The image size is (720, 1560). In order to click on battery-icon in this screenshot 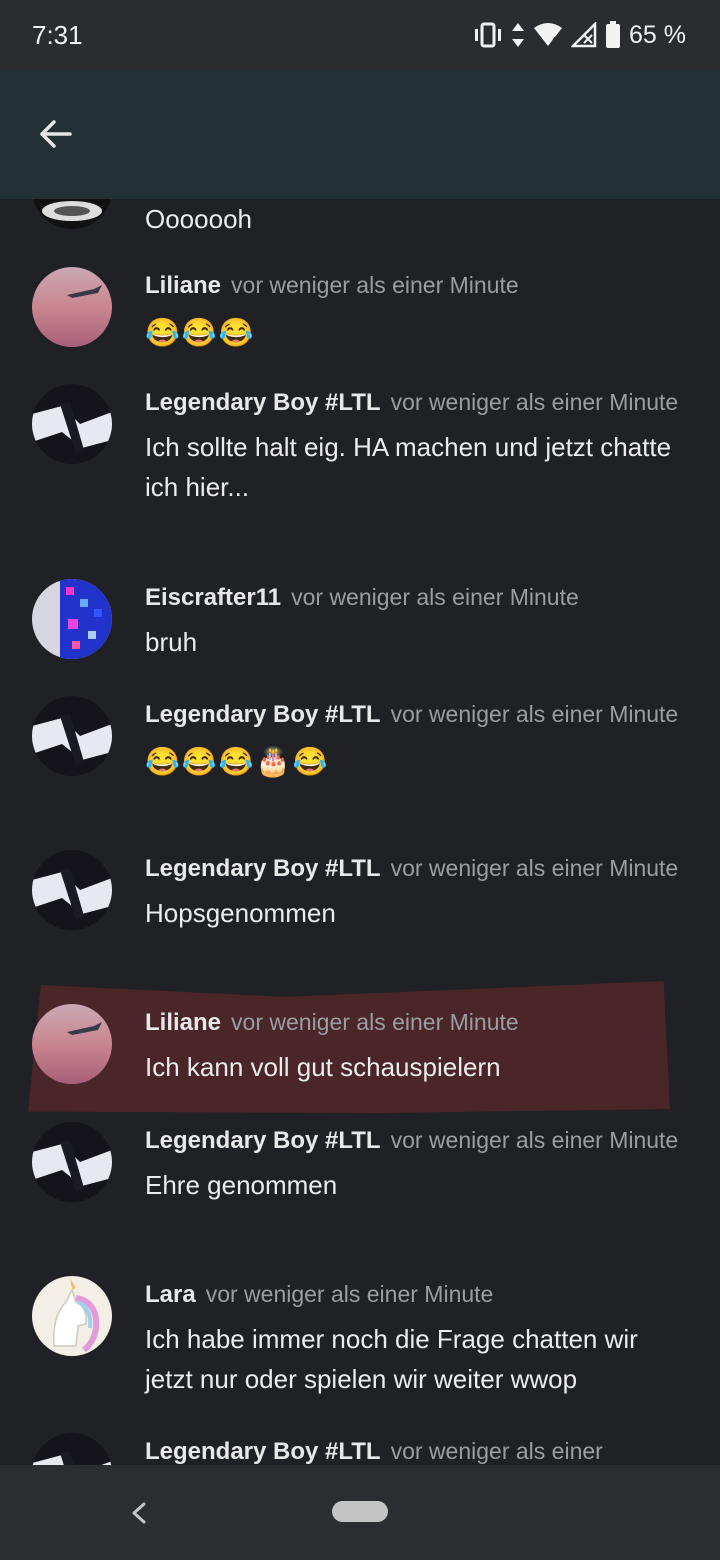, I will do `click(613, 34)`.